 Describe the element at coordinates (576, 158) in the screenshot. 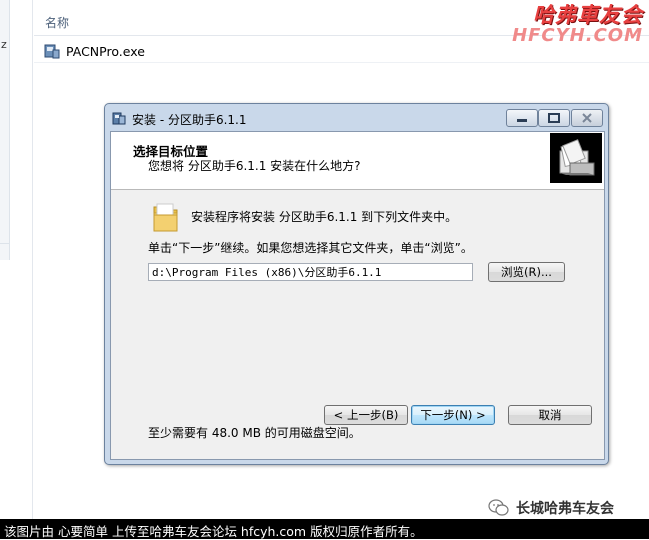

I see `setup-logo-icon` at that location.